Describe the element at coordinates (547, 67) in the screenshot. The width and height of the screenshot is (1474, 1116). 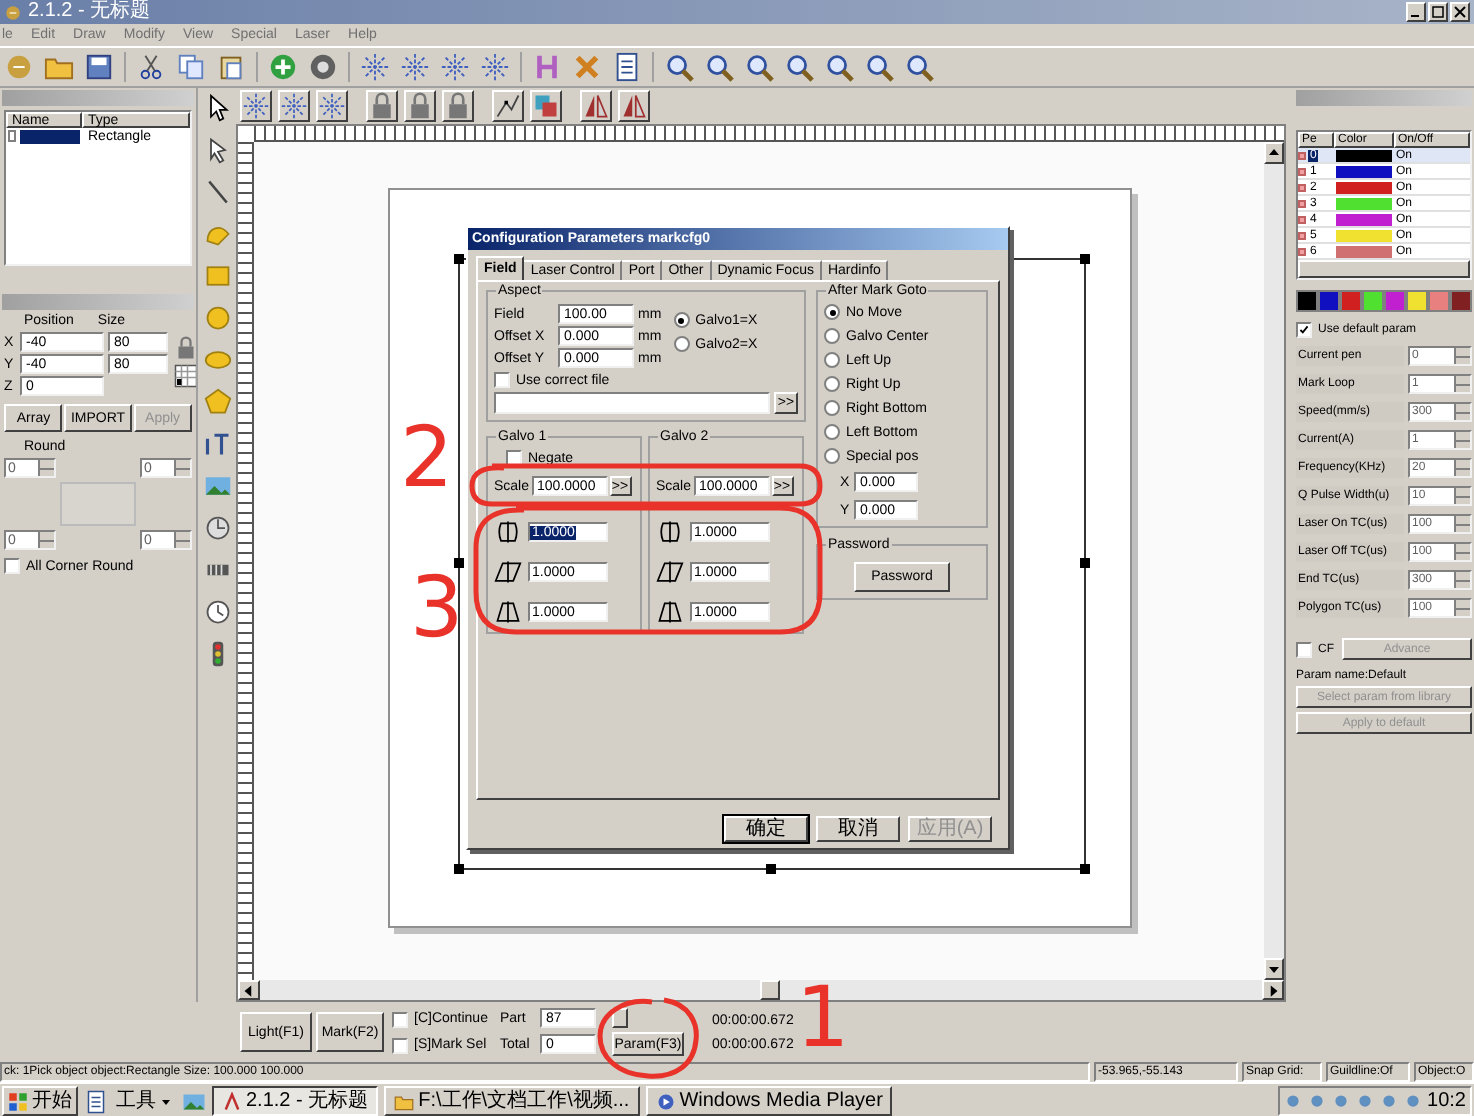
I see `h-shape-icon` at that location.